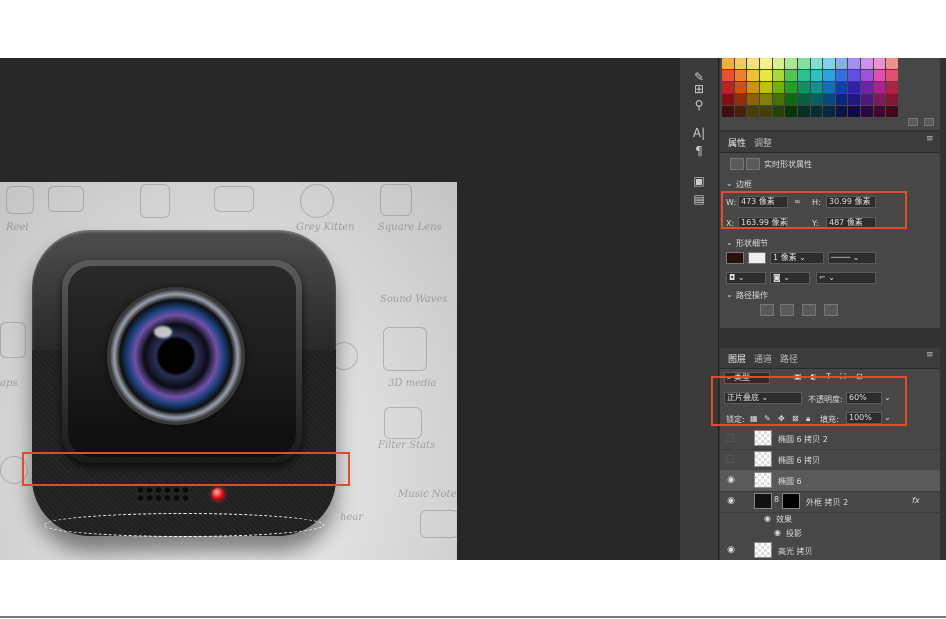 The image size is (946, 619). What do you see at coordinates (830, 460) in the screenshot?
I see `layer-row: 椭圆 6 拷贝` at bounding box center [830, 460].